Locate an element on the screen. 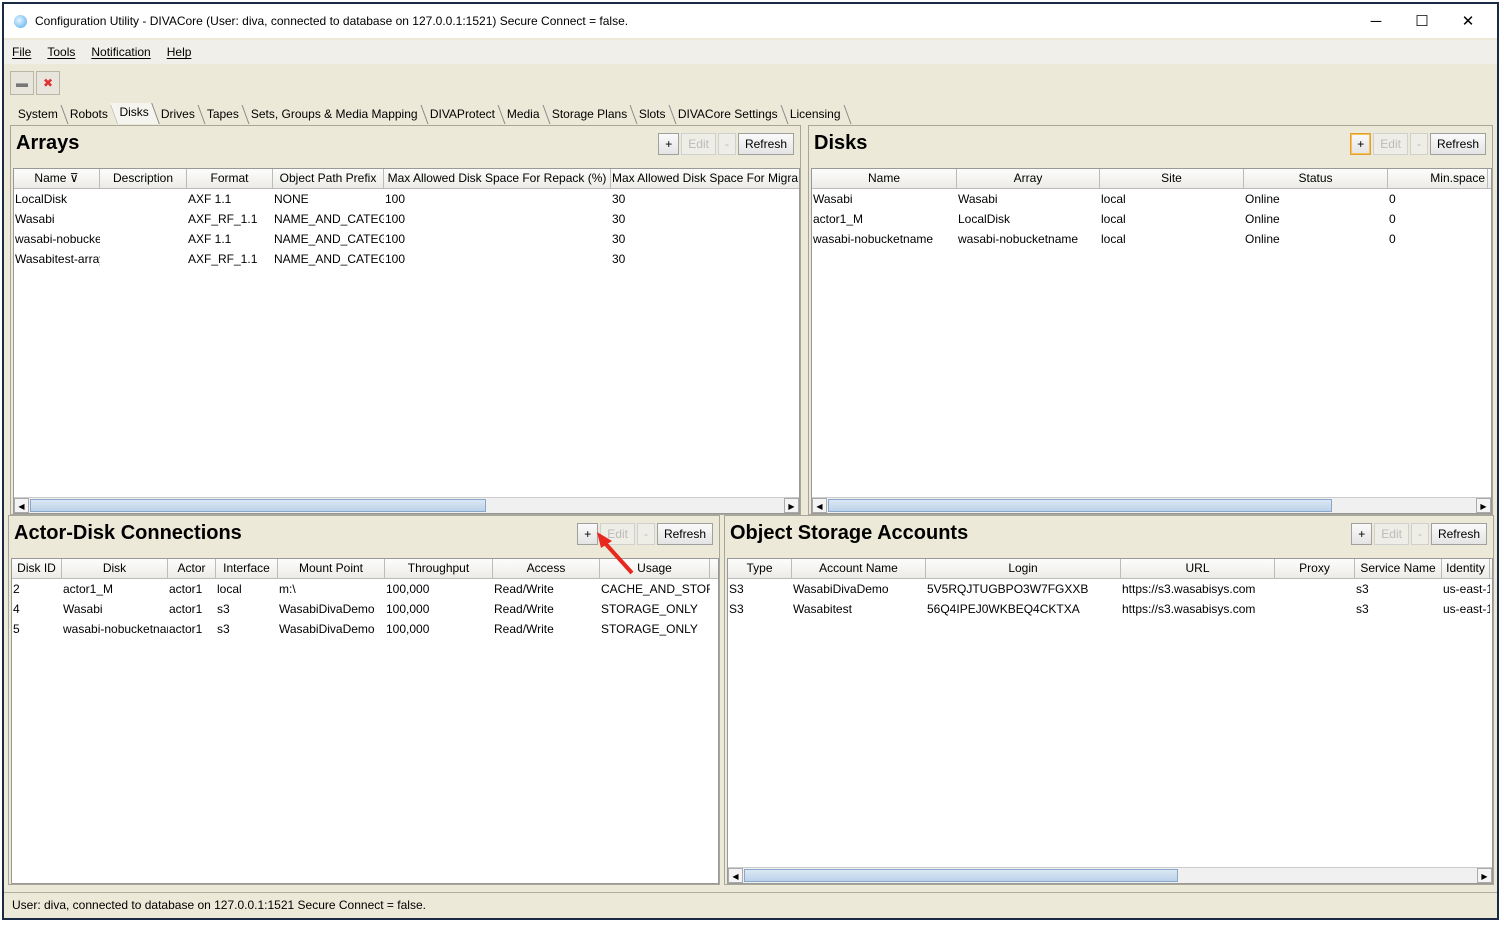  arrow-shaft is located at coordinates (618, 557).